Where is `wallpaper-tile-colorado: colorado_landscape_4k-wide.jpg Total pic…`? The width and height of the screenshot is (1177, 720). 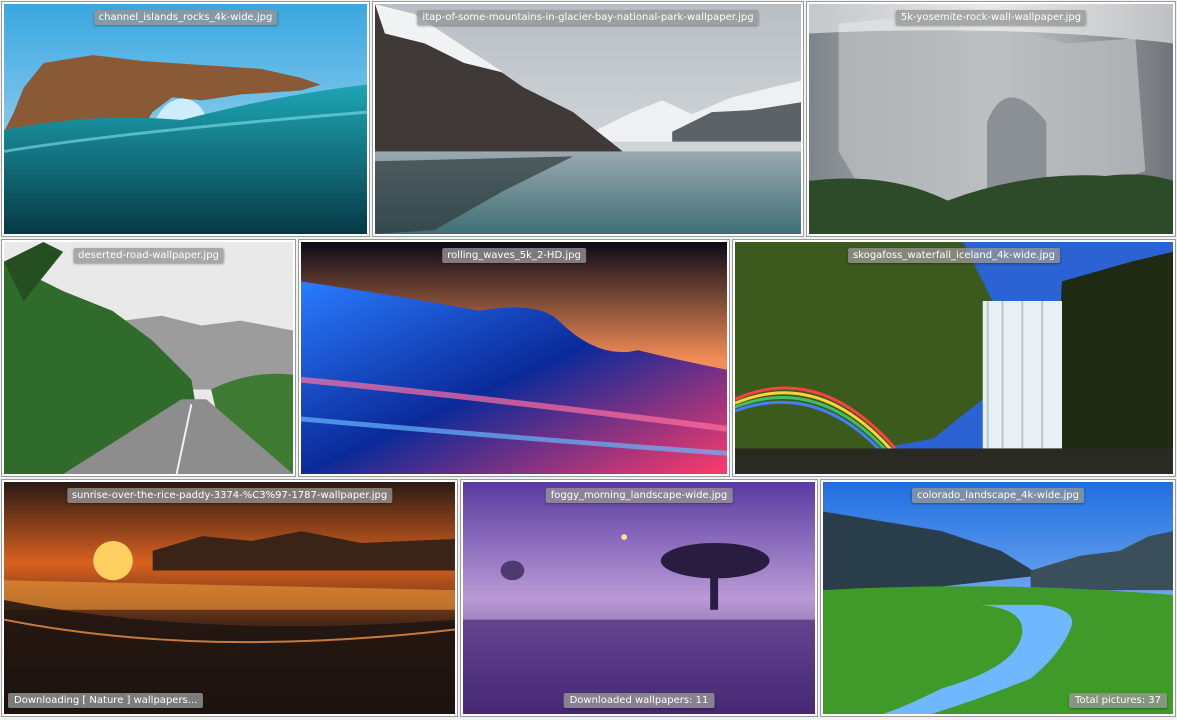
wallpaper-tile-colorado: colorado_landscape_4k-wide.jpg Total pic… is located at coordinates (998, 598).